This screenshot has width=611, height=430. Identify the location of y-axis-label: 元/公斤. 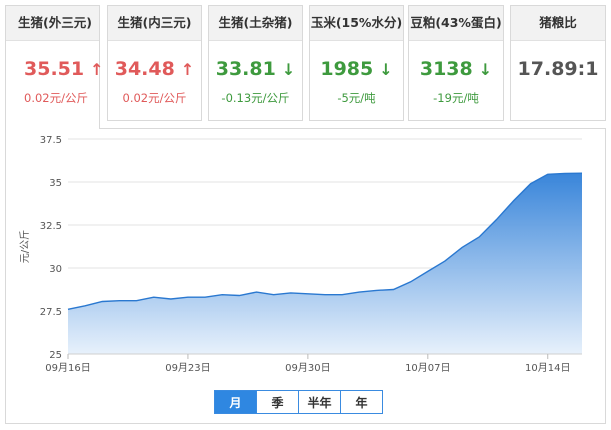
(25, 246).